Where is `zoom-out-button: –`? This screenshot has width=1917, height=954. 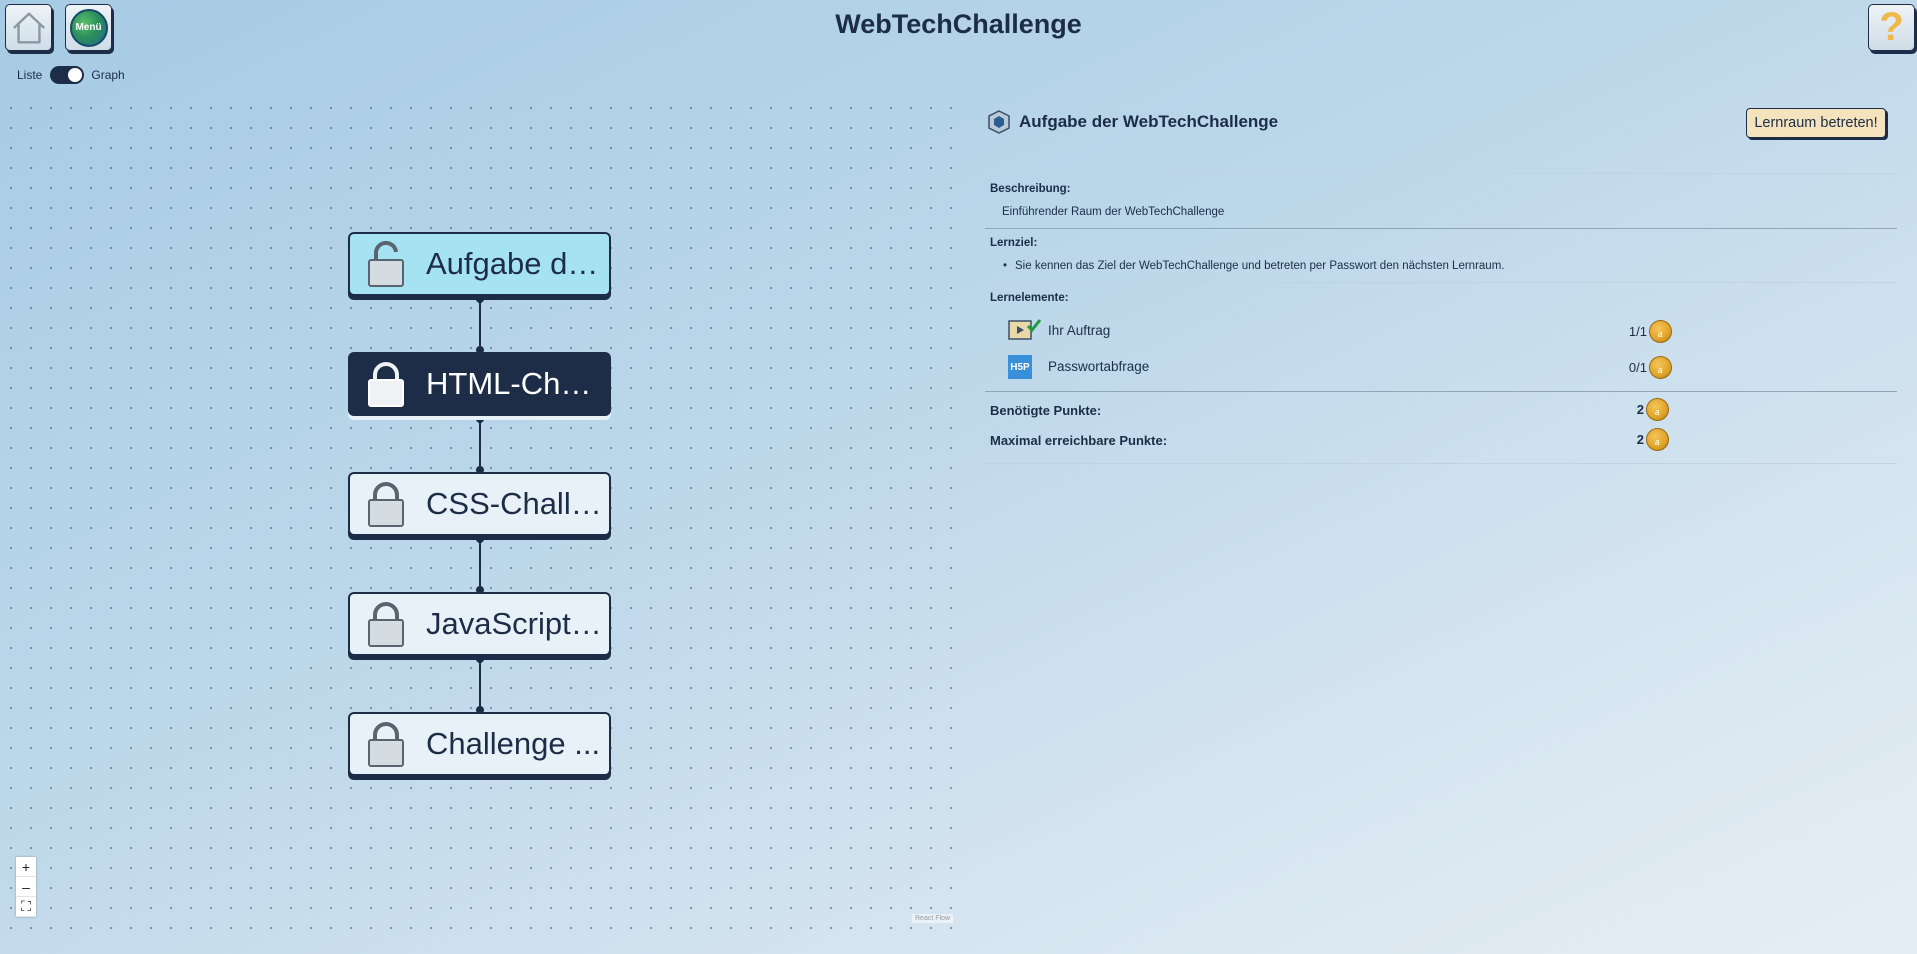
zoom-out-button: – is located at coordinates (26, 887).